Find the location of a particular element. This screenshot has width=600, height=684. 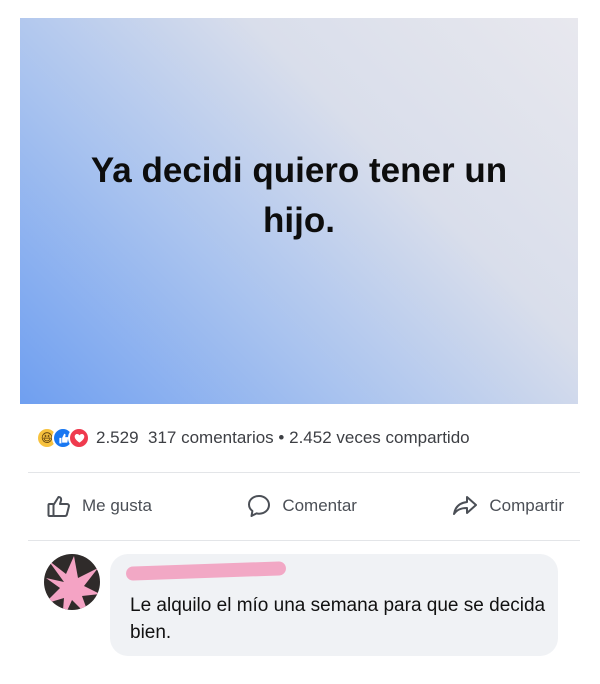

share-button: Compartir is located at coordinates (507, 506).